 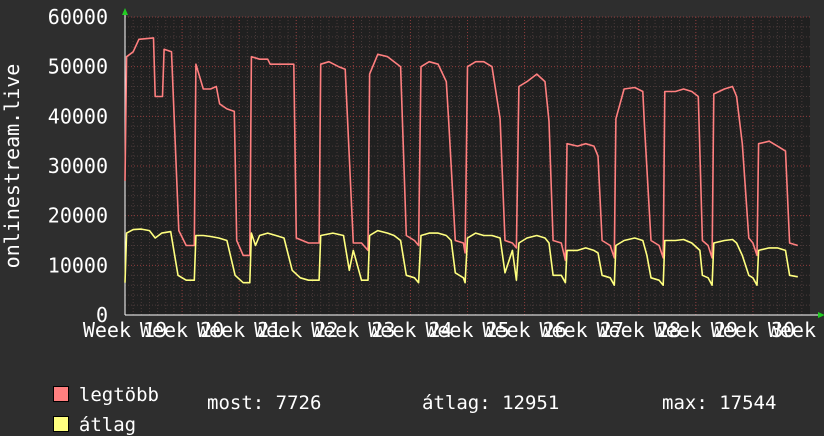 I want to click on y-tick-label: 20000, so click(x=78, y=216).